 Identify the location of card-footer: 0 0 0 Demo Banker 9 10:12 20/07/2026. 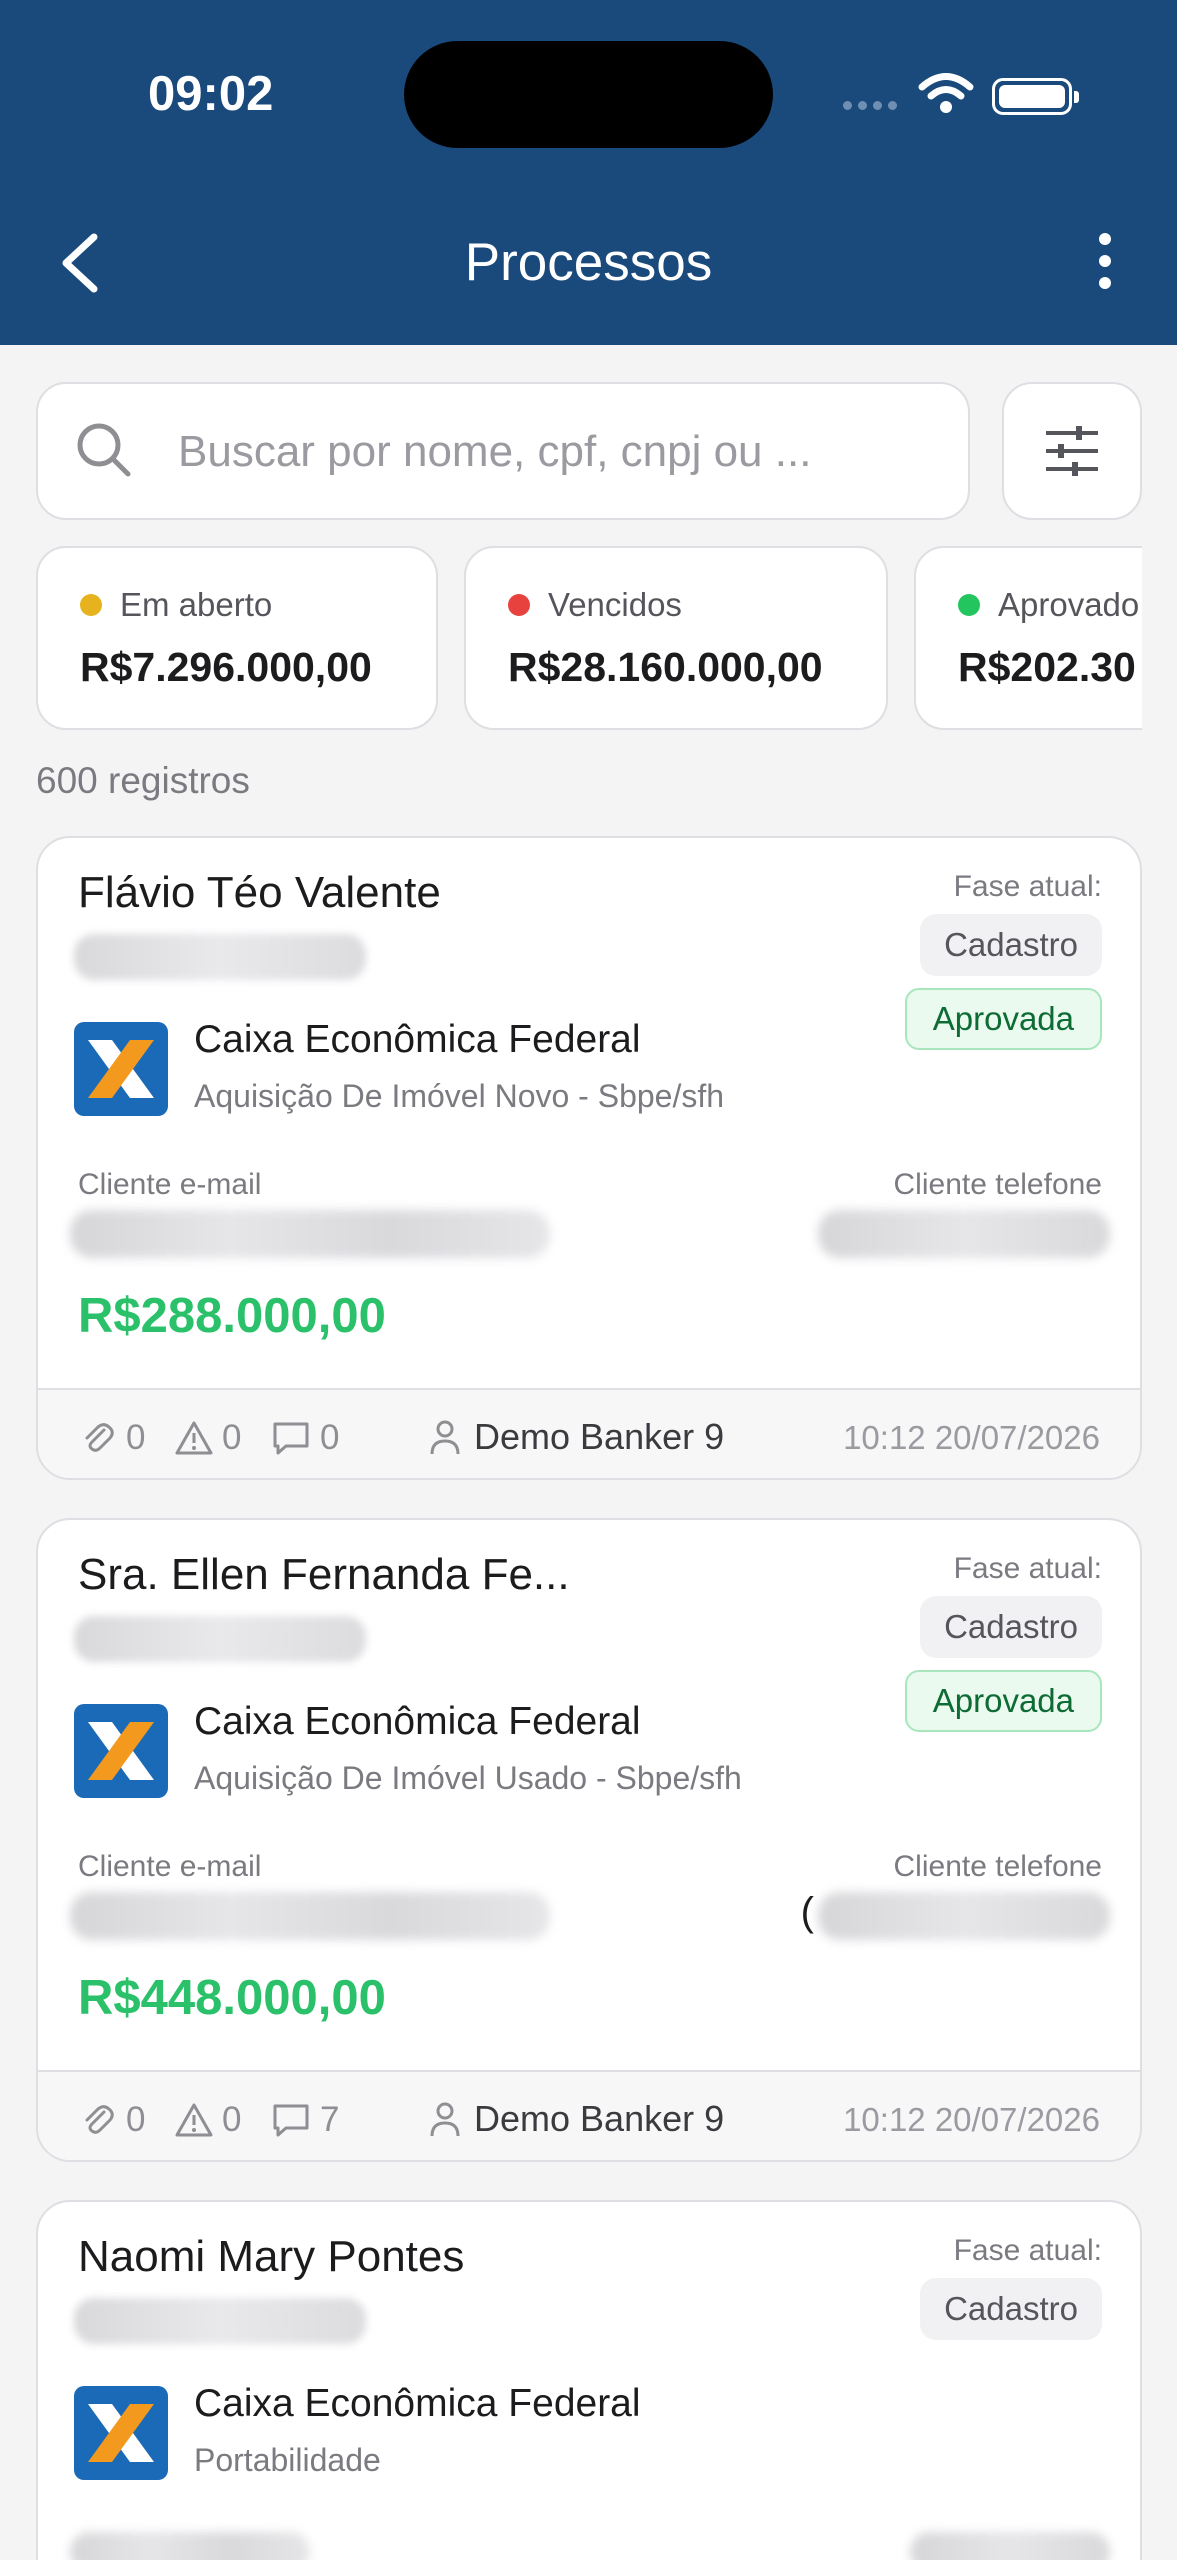
(589, 1433).